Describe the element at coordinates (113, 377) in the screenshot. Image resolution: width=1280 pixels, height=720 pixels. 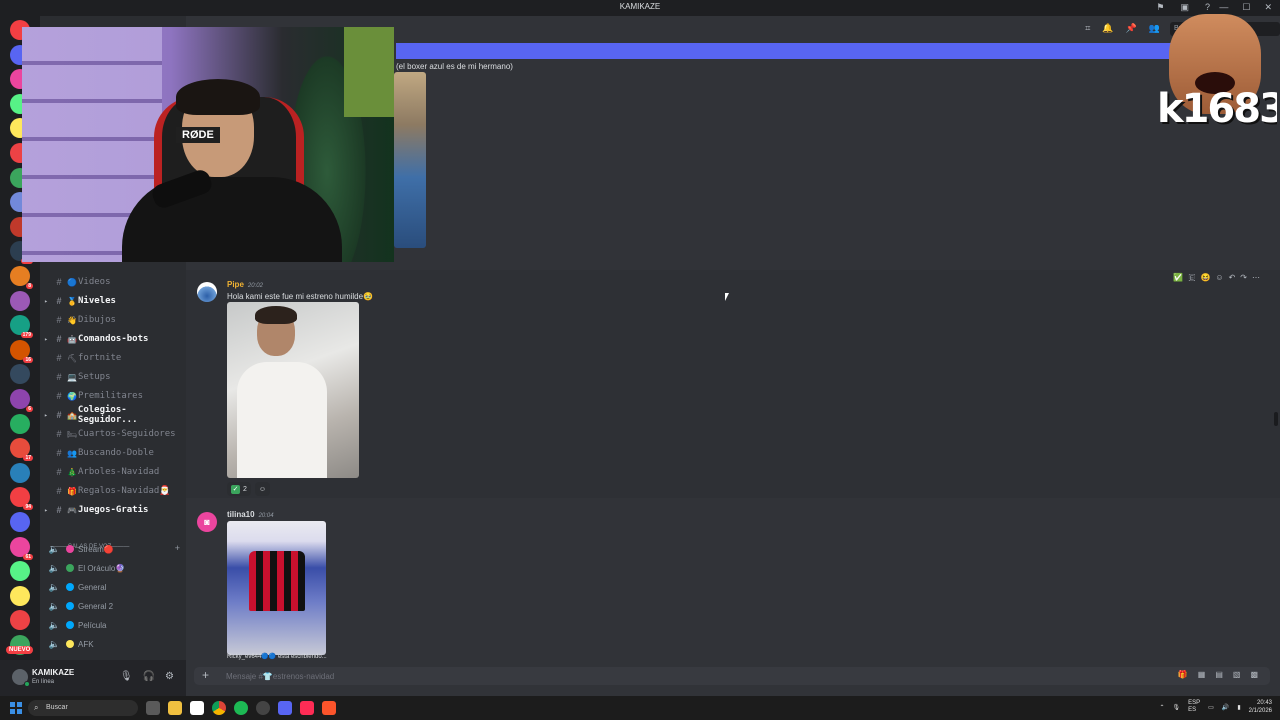
I see `text-channel-item: # 💻 Setups` at that location.